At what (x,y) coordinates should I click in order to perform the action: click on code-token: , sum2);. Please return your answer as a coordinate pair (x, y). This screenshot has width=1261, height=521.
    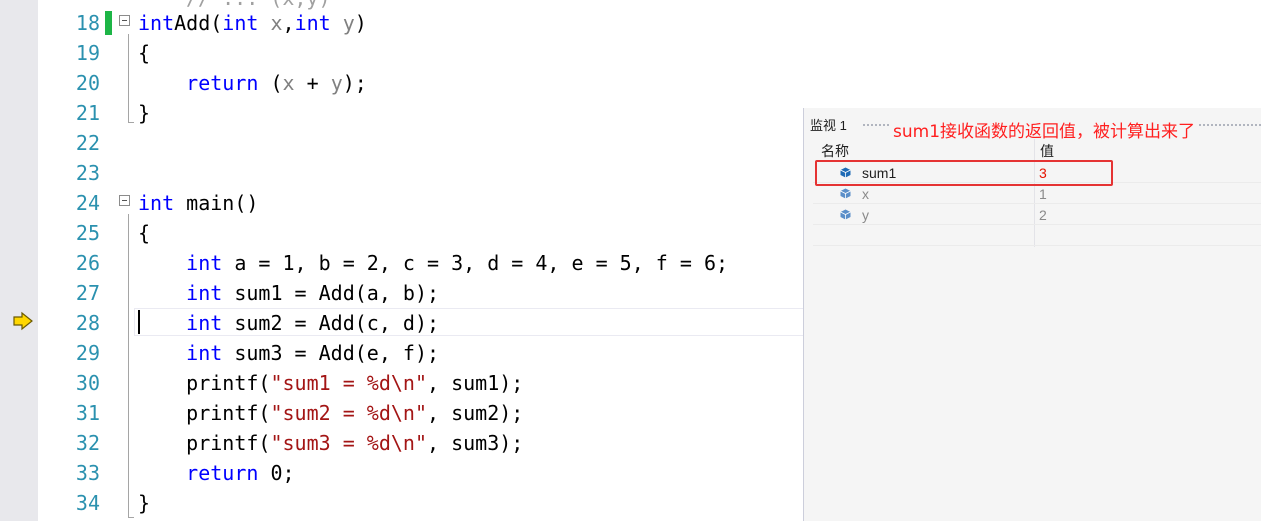
    Looking at the image, I should click on (475, 413).